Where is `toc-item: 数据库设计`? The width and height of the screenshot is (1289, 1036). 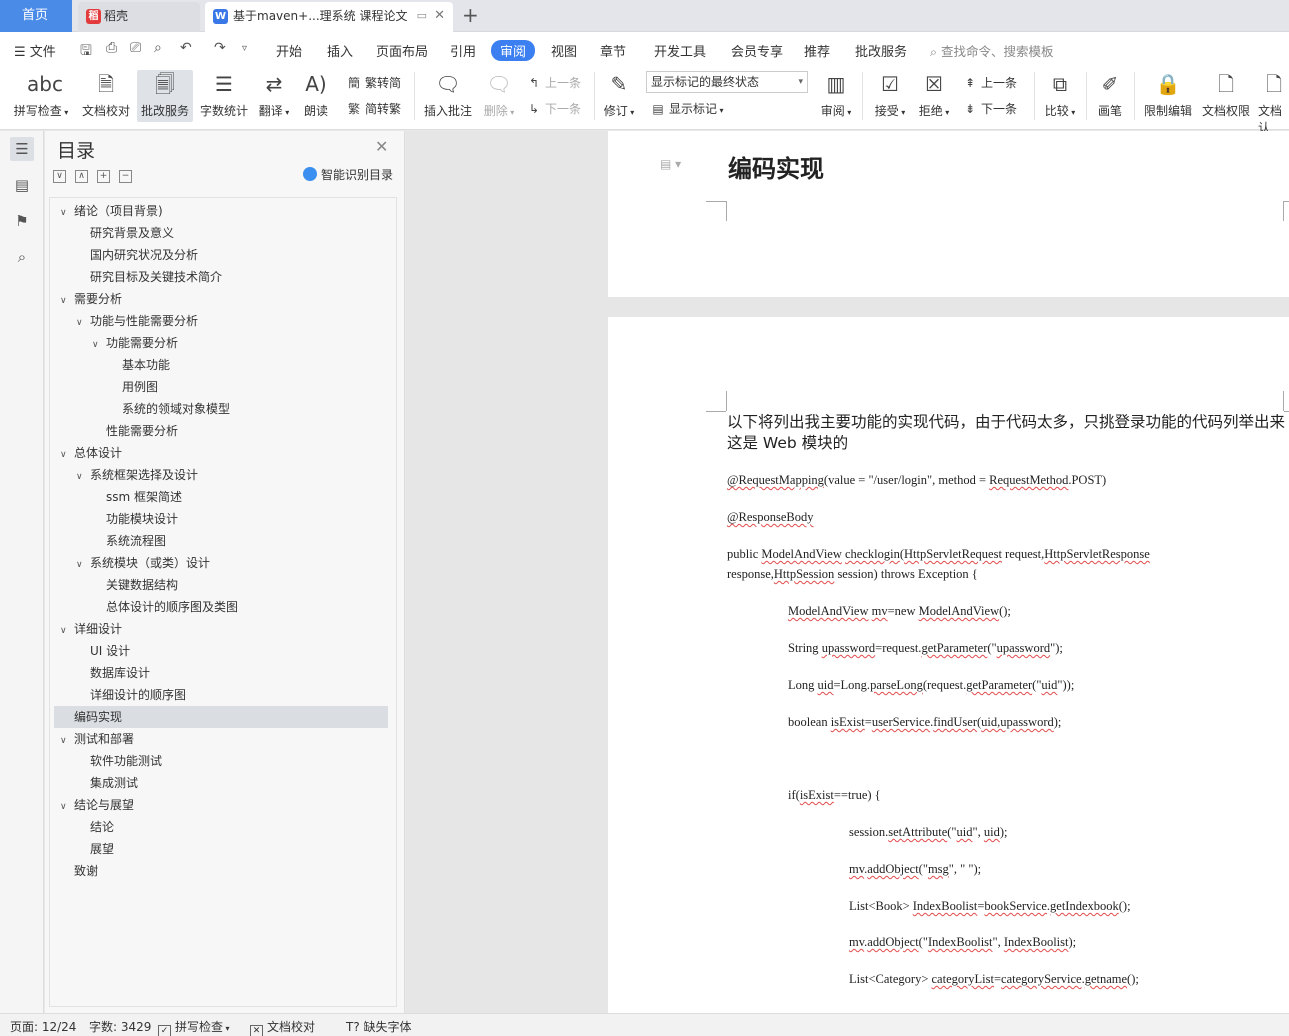 toc-item: 数据库设计 is located at coordinates (113, 673).